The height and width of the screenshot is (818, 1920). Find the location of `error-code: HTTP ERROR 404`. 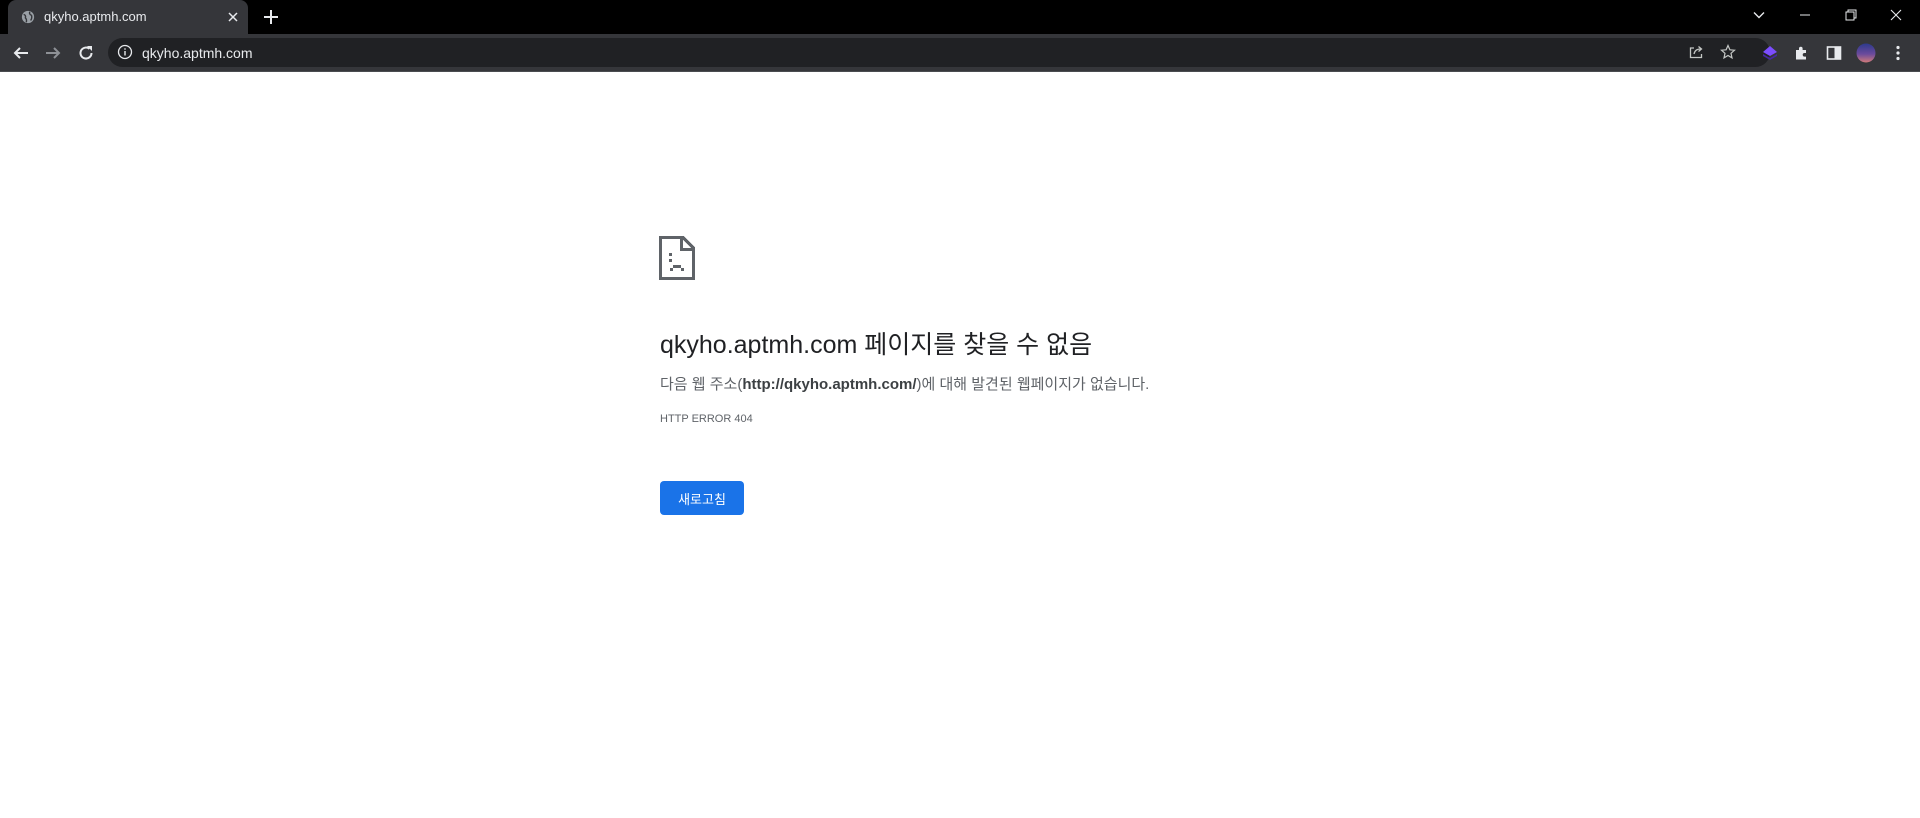

error-code: HTTP ERROR 404 is located at coordinates (706, 419).